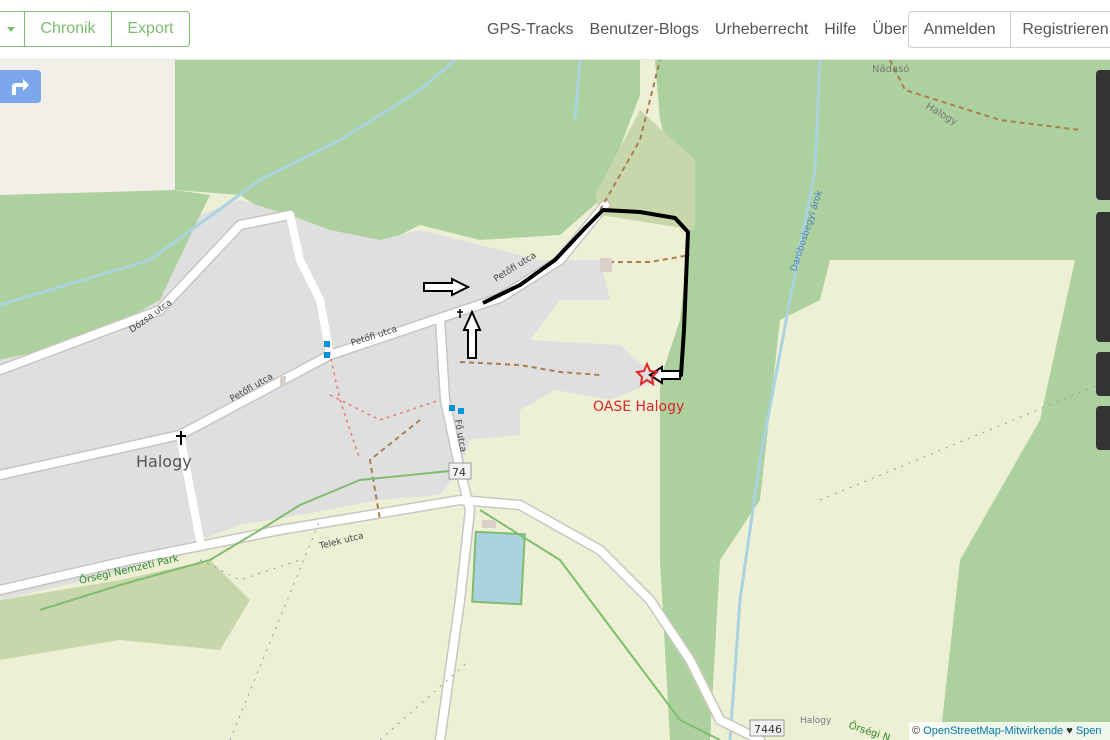 The image size is (1110, 740). What do you see at coordinates (768, 729) in the screenshot?
I see `road-shield-label: 7446` at bounding box center [768, 729].